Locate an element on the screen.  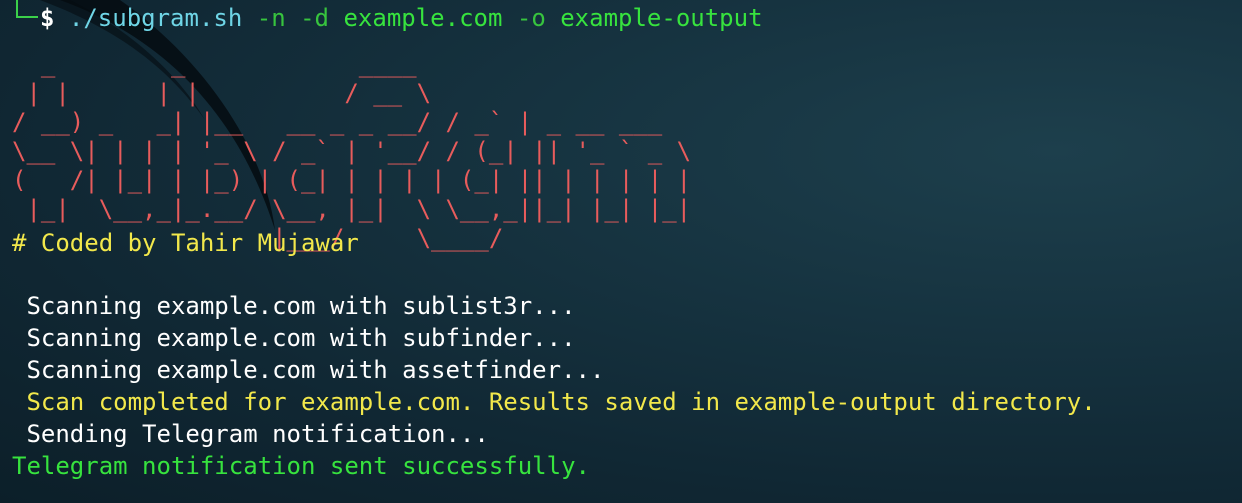
flag-o: -o is located at coordinates (531, 18).